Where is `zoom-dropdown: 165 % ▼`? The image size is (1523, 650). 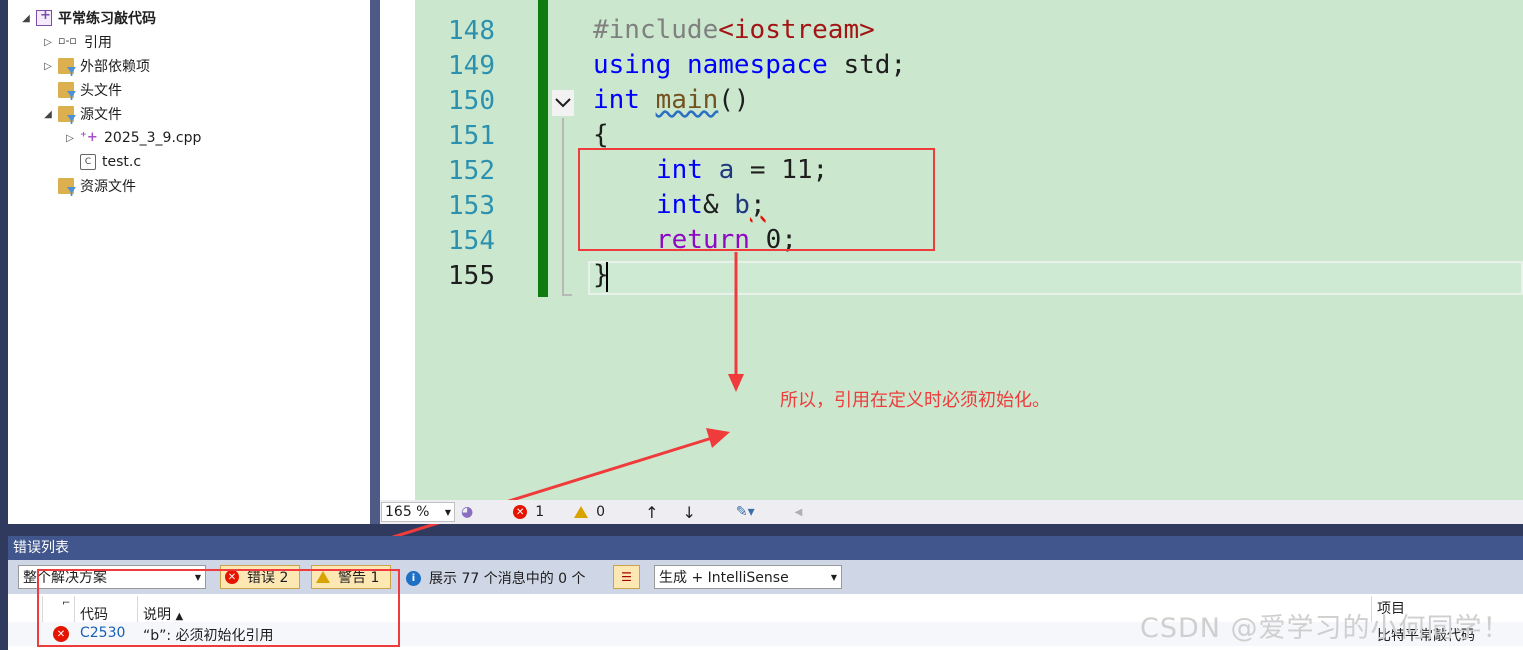 zoom-dropdown: 165 % ▼ is located at coordinates (418, 512).